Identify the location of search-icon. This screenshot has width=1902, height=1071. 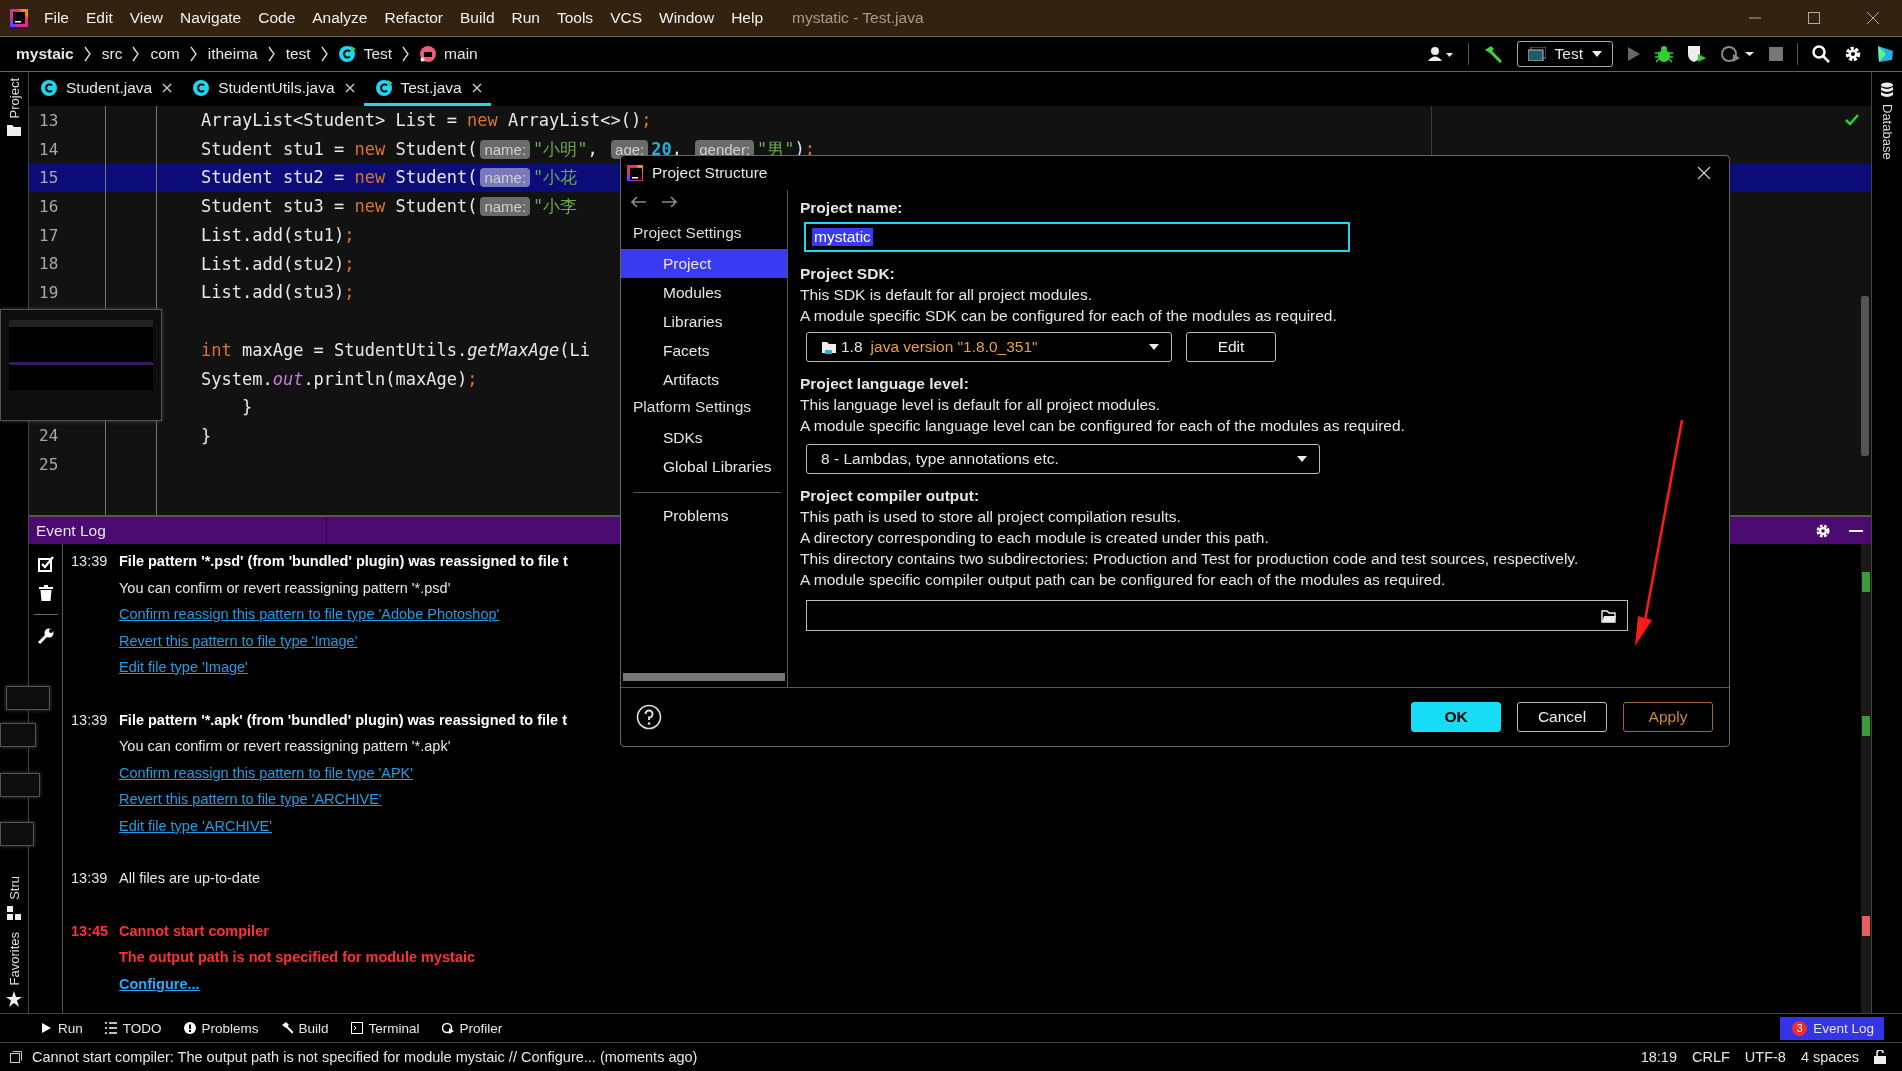
(1821, 54).